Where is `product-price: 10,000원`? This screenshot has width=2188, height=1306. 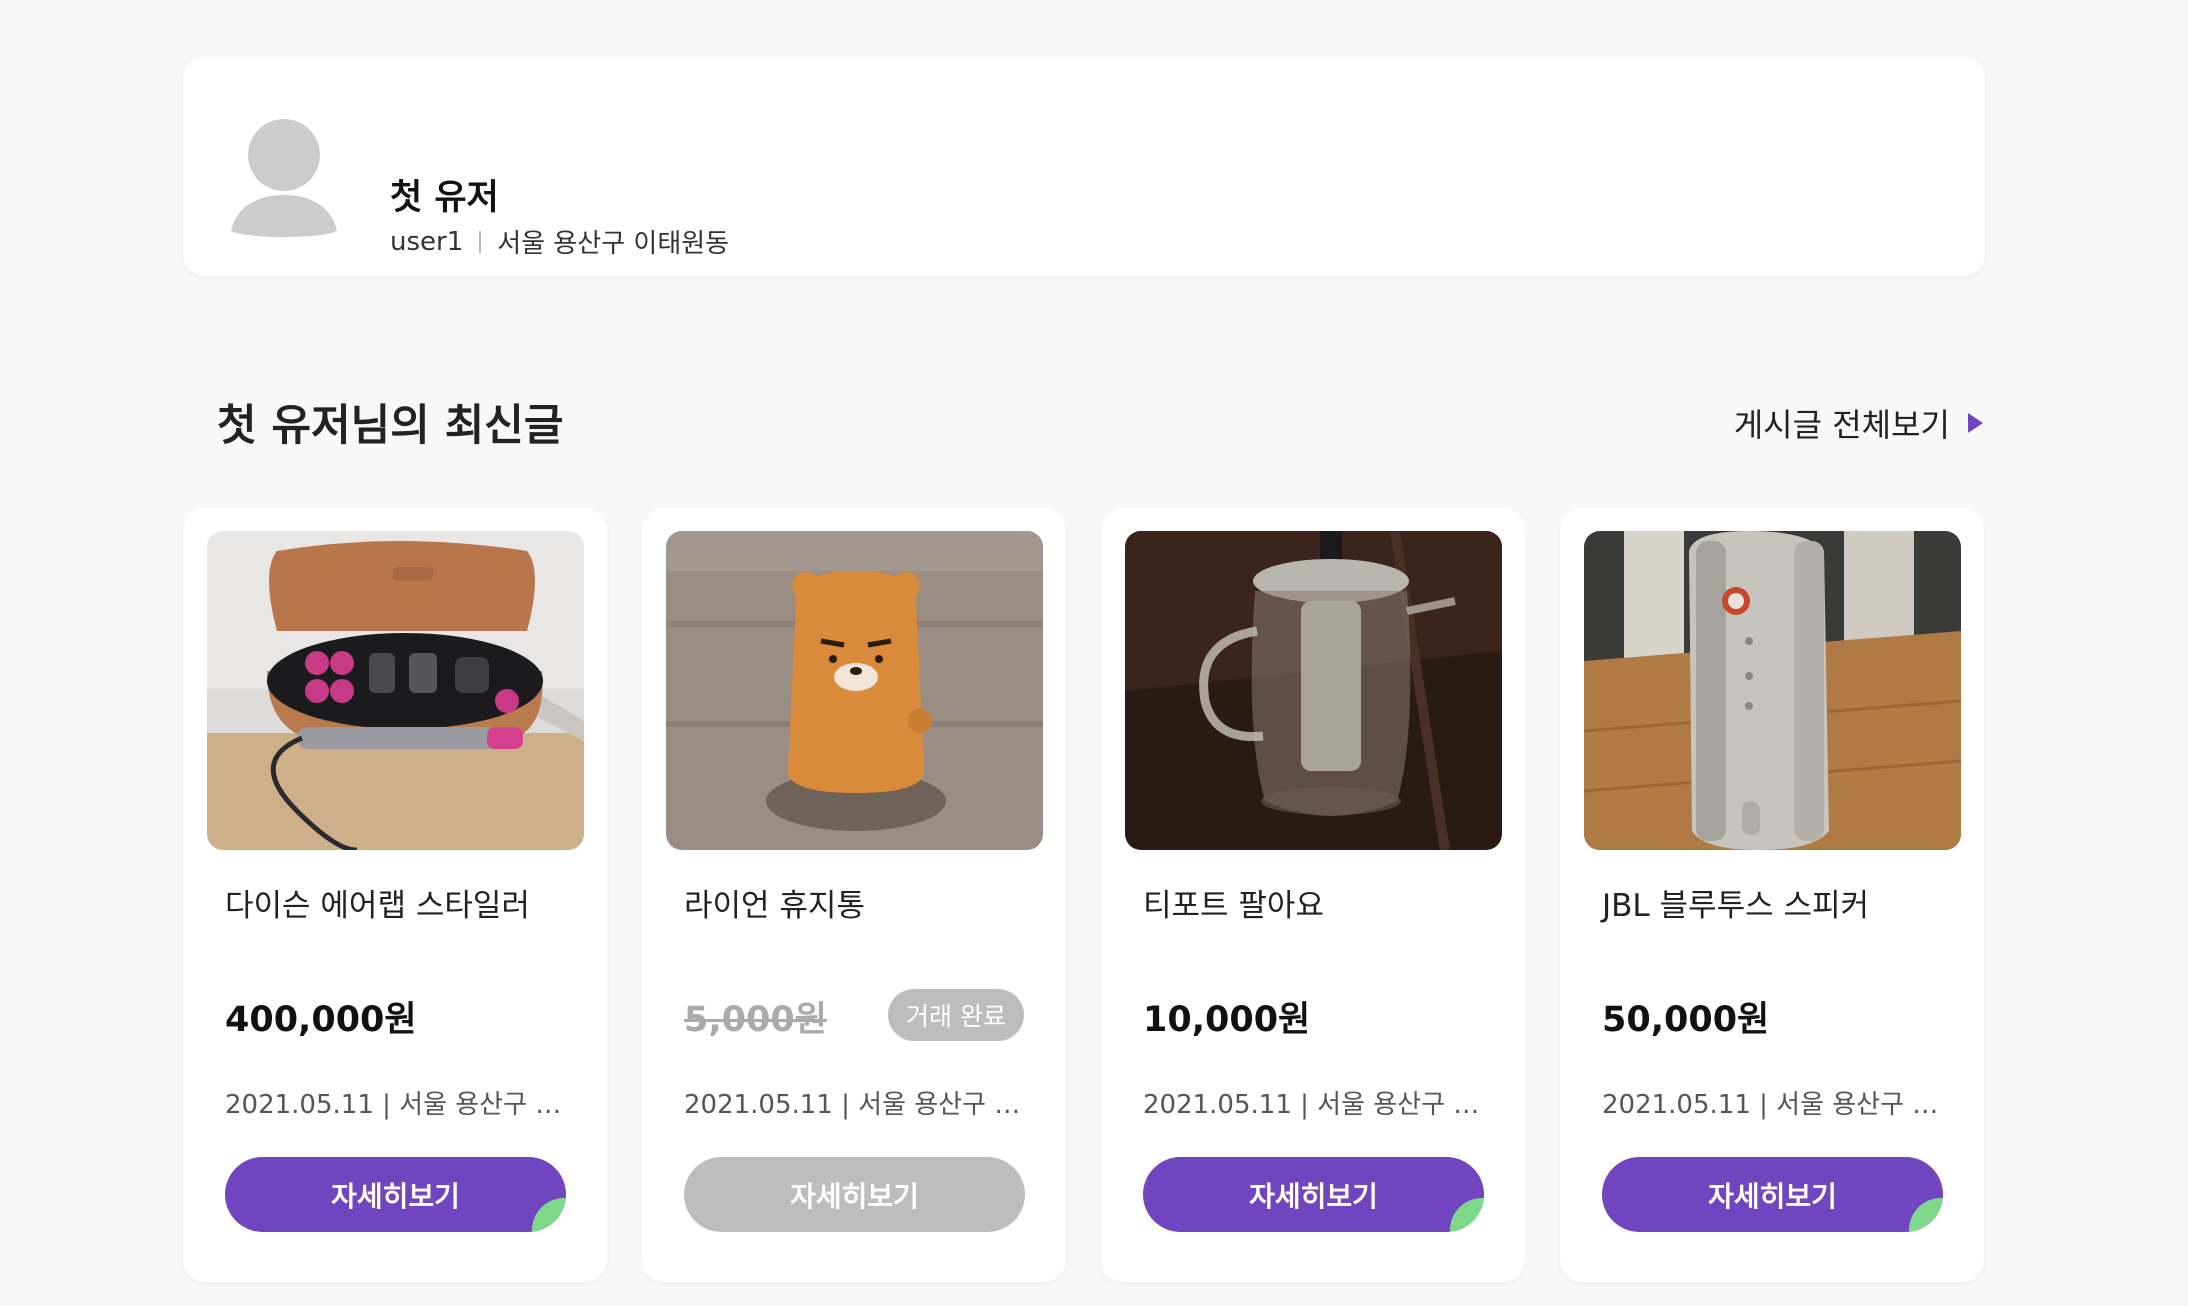
product-price: 10,000원 is located at coordinates (1227, 1020).